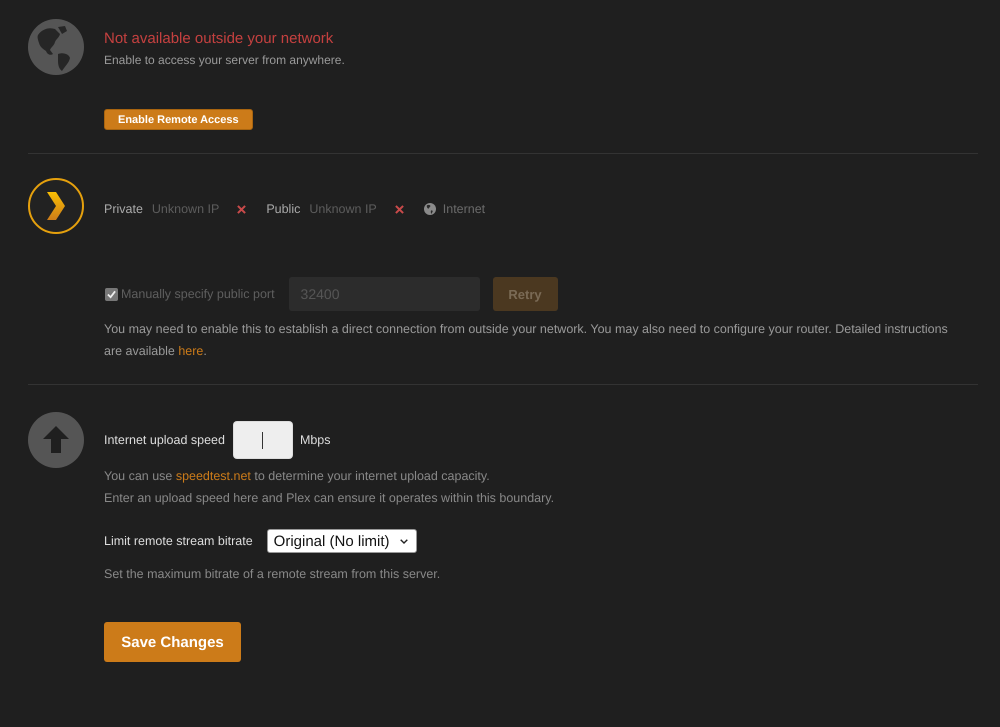 This screenshot has height=727, width=1000. What do you see at coordinates (178, 119) in the screenshot?
I see `enable-remote-access-button: Enable Remote Access` at bounding box center [178, 119].